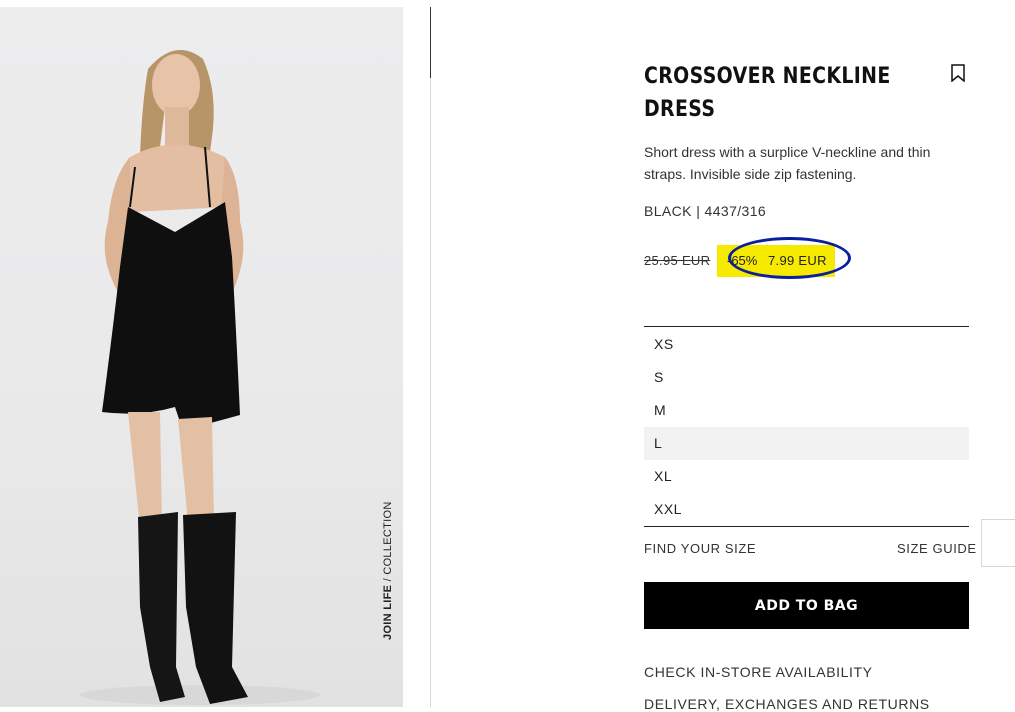 Image resolution: width=1015 pixels, height=712 pixels. What do you see at coordinates (758, 672) in the screenshot?
I see `check-store-availability-link: CHECK IN-STORE AVAILABILITY` at bounding box center [758, 672].